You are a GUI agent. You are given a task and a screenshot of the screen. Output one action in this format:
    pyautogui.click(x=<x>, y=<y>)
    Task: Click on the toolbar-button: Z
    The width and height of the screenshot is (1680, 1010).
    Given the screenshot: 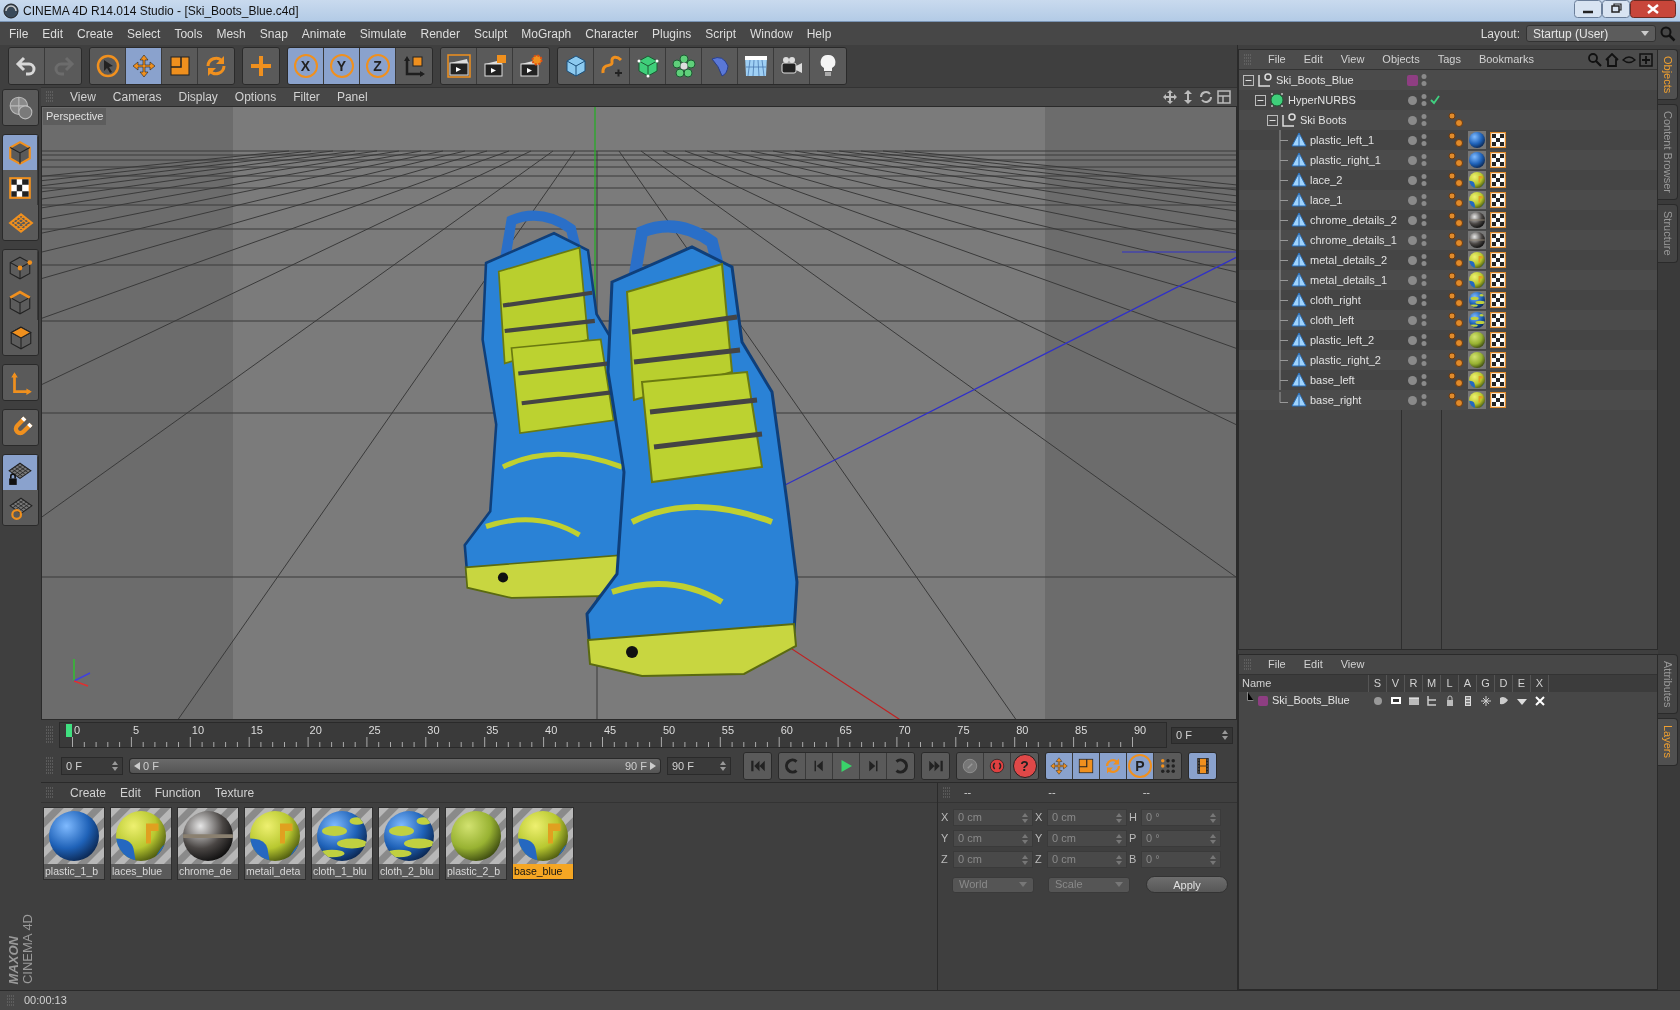 What is the action you would take?
    pyautogui.click(x=378, y=66)
    